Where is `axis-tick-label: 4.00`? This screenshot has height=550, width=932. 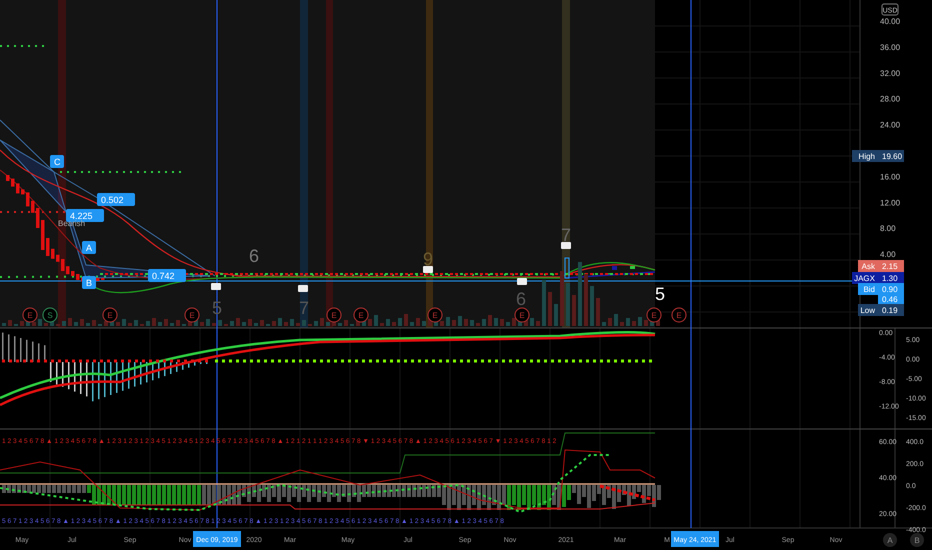
axis-tick-label: 4.00 is located at coordinates (888, 255).